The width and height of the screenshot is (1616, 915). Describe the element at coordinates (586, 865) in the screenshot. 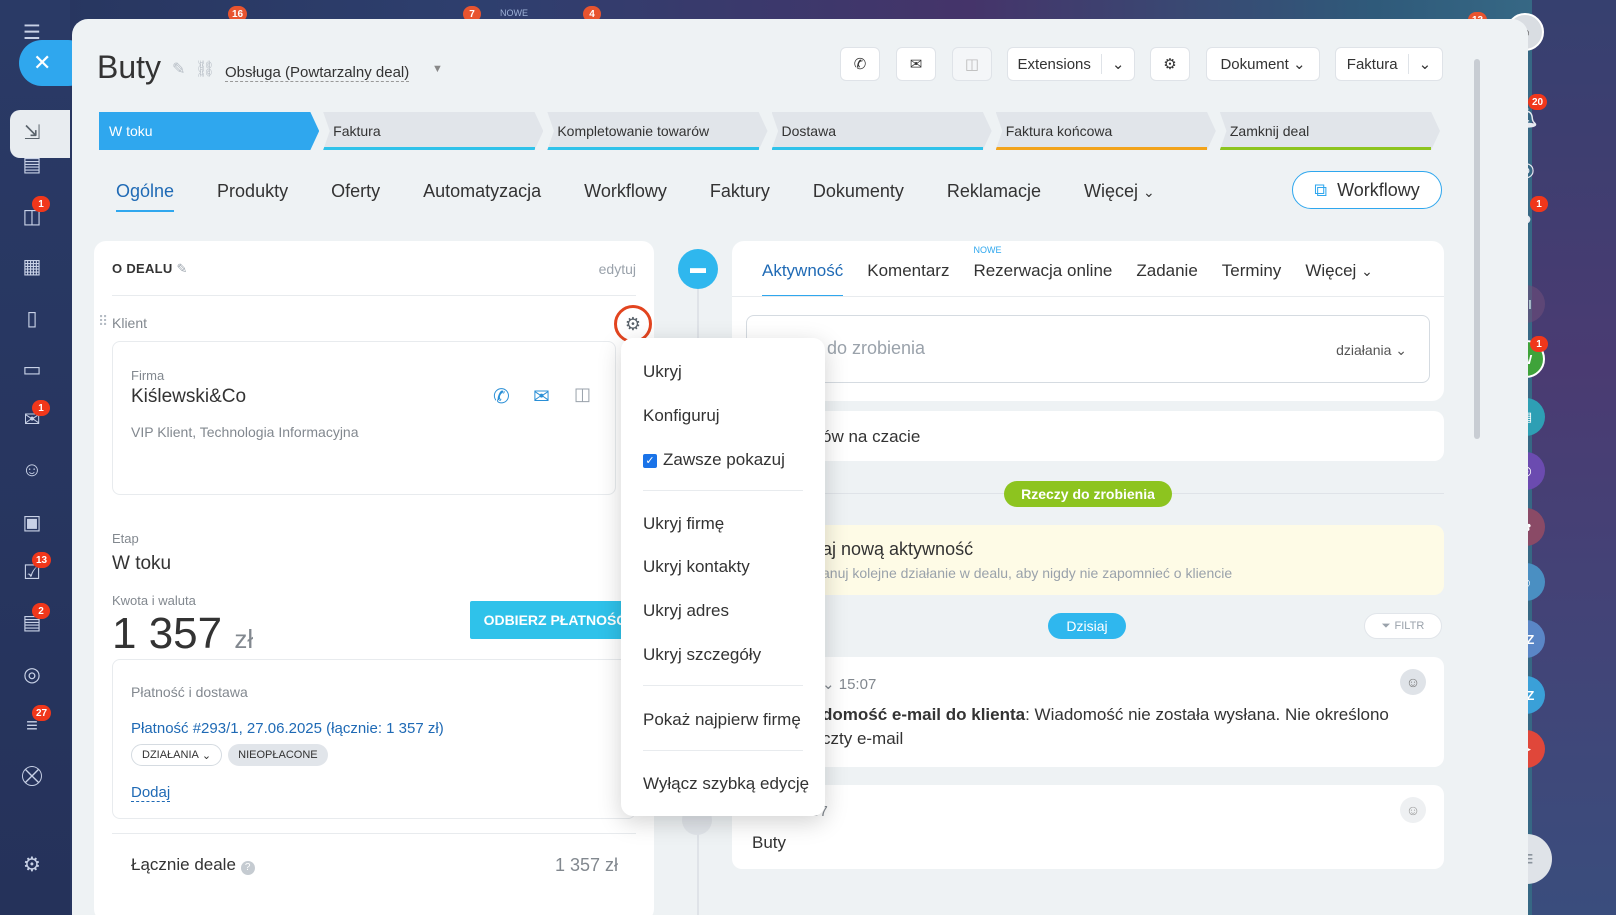

I see `total-deals-value: 1 357 zł` at that location.